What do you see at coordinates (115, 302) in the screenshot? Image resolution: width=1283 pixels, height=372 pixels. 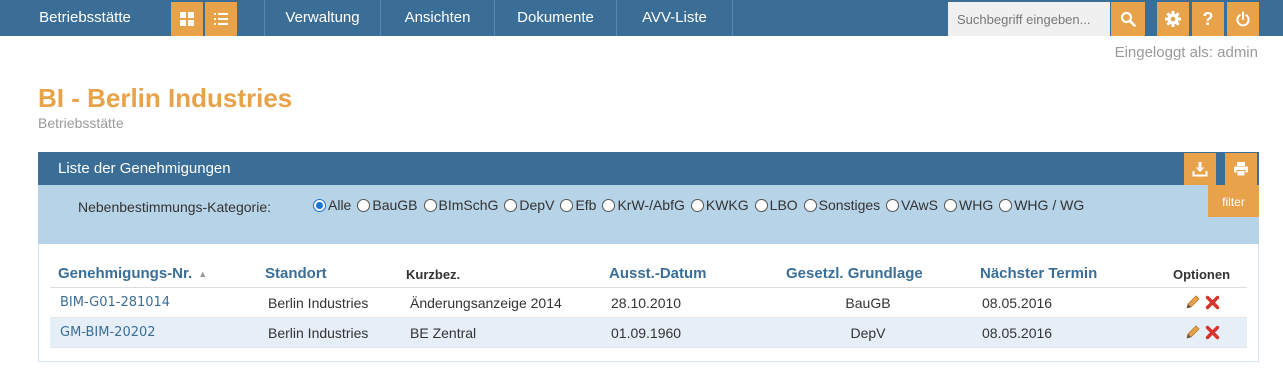 I see `cell-nr: BIM-G01-281014` at bounding box center [115, 302].